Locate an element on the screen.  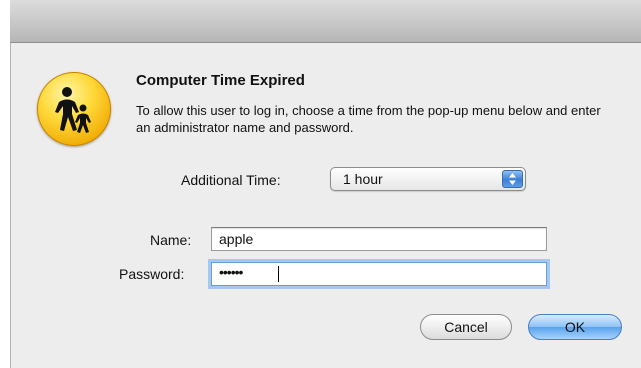
name-label: Name: is located at coordinates (171, 240).